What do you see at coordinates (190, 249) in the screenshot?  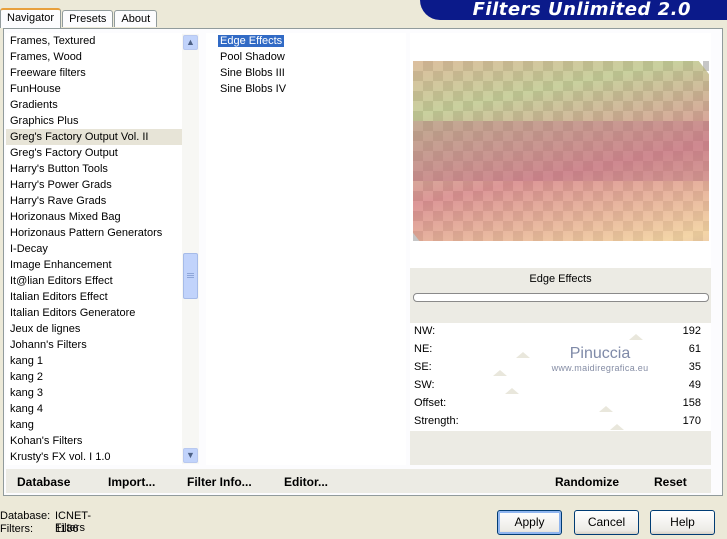 I see `category-scrollbar: ▲ ▼` at bounding box center [190, 249].